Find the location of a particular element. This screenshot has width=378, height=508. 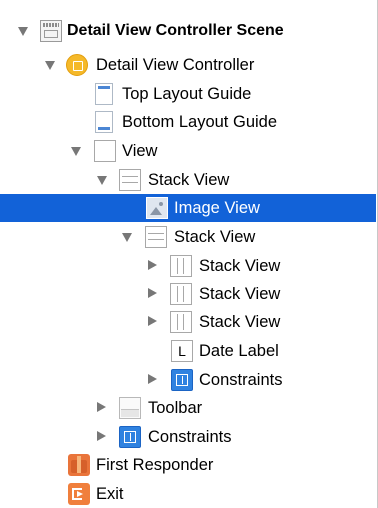

outline-row-detail-view-controller: Detail View Controller is located at coordinates (188, 65).